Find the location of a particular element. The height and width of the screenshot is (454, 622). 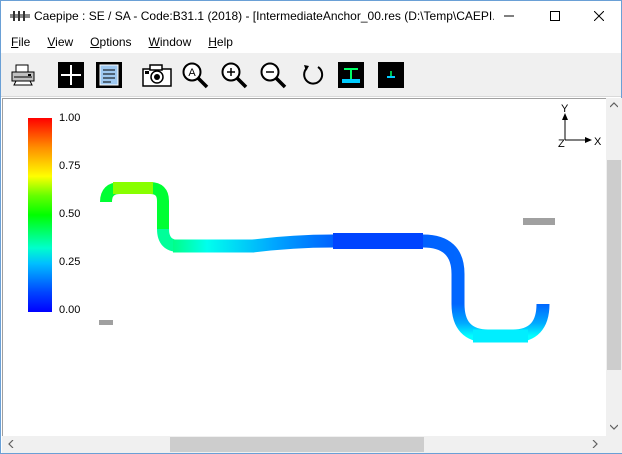

anchor-view-button is located at coordinates (391, 75).